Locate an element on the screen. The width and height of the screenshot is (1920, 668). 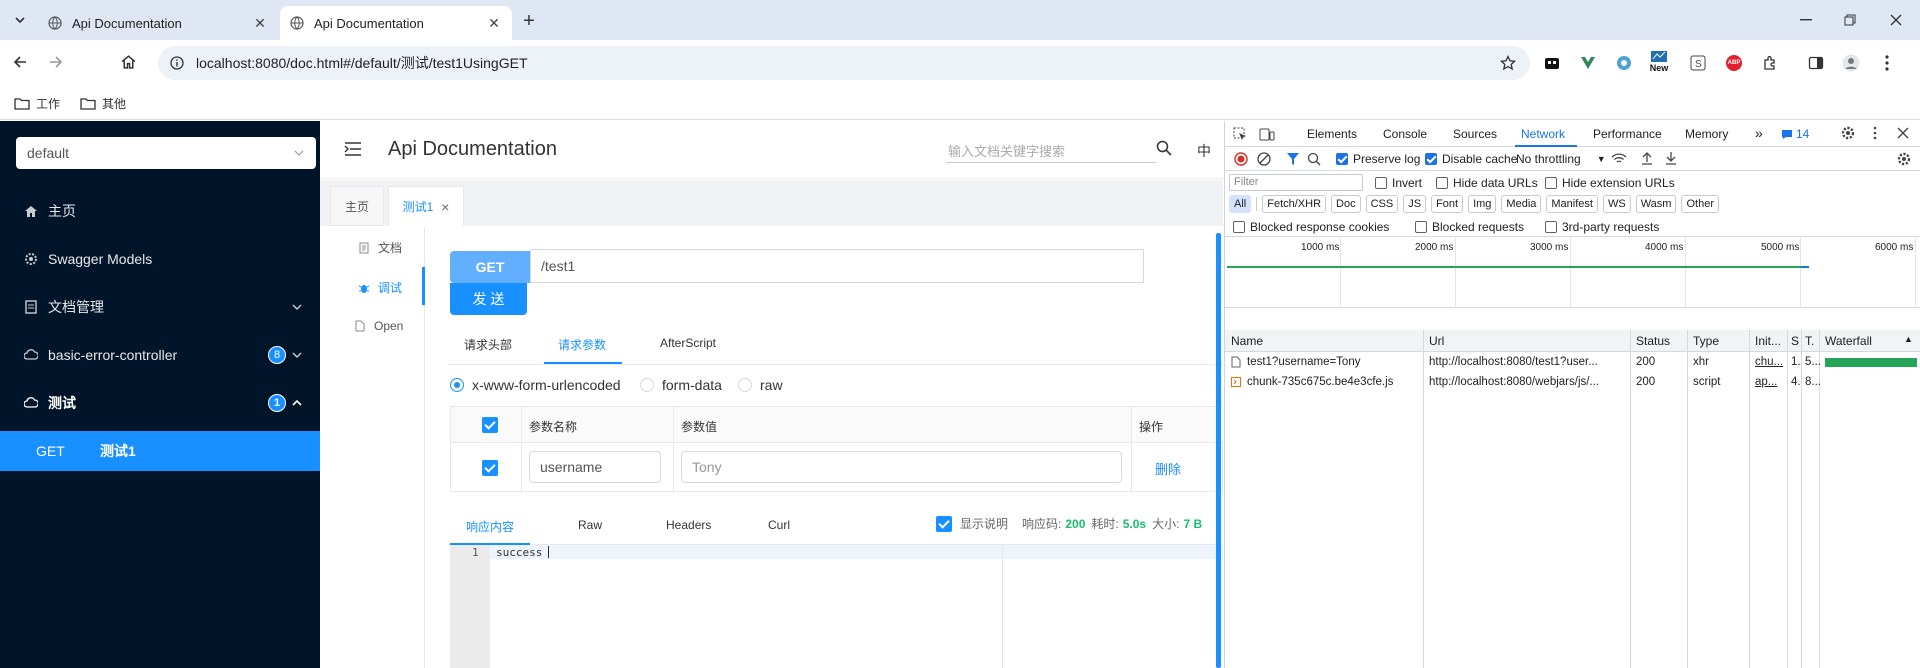
devtools-tab-sources: Sources is located at coordinates (1475, 134).